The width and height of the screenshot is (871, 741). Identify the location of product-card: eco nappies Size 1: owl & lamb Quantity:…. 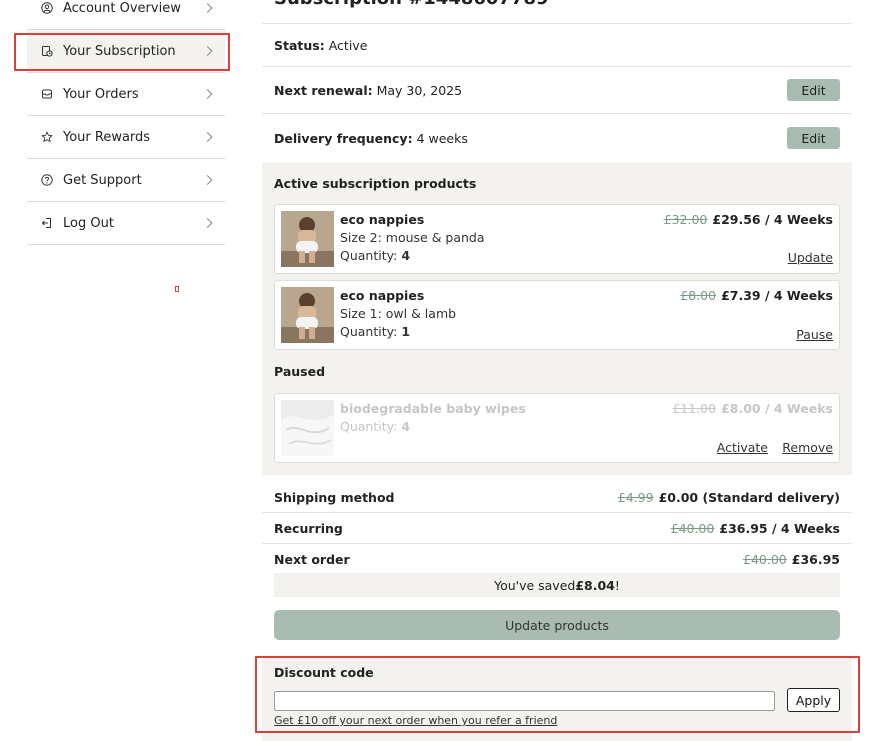
(557, 315).